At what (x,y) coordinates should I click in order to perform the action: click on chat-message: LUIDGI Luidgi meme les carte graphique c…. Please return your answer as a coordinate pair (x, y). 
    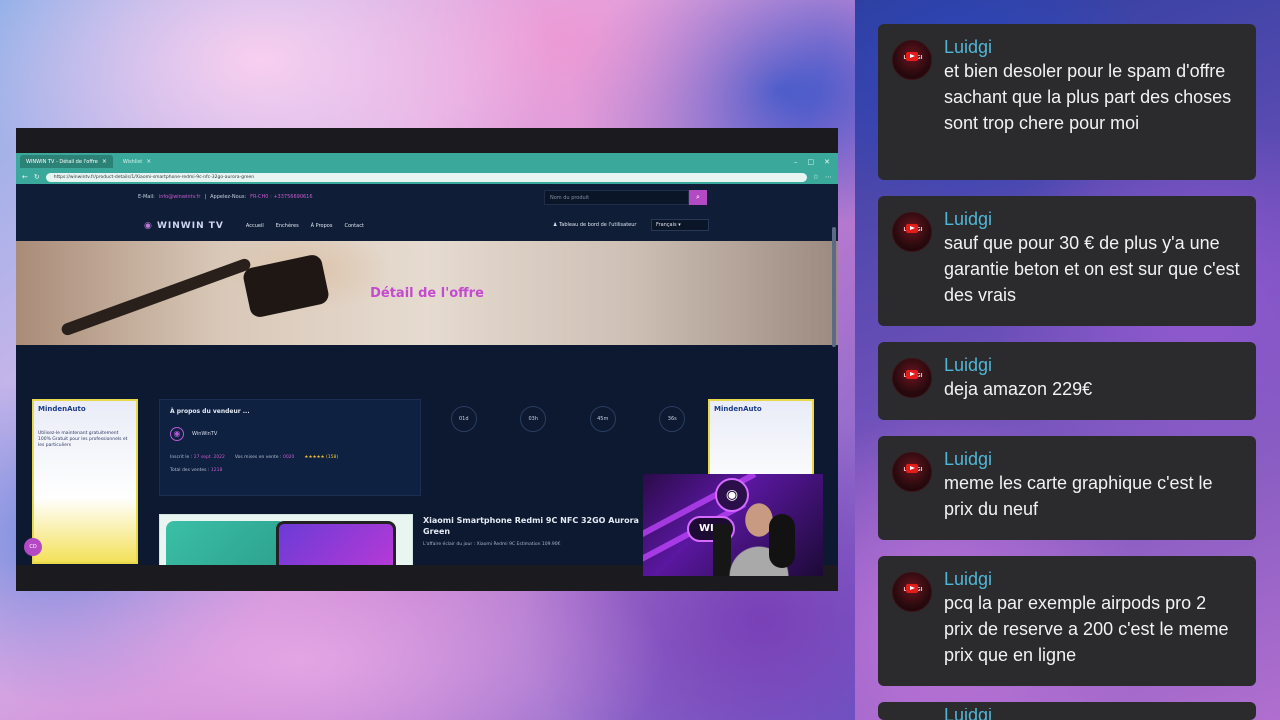
    Looking at the image, I should click on (1067, 488).